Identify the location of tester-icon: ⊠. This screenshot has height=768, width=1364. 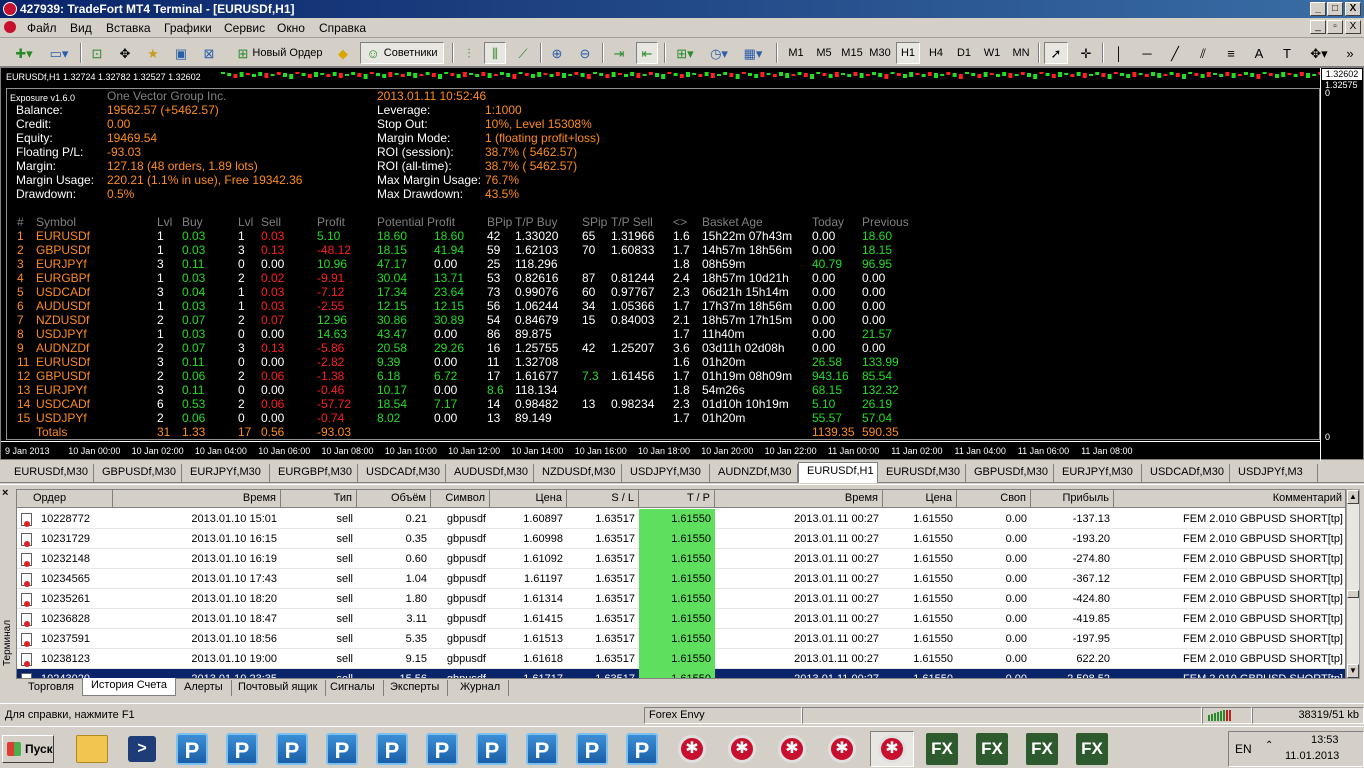
(209, 53).